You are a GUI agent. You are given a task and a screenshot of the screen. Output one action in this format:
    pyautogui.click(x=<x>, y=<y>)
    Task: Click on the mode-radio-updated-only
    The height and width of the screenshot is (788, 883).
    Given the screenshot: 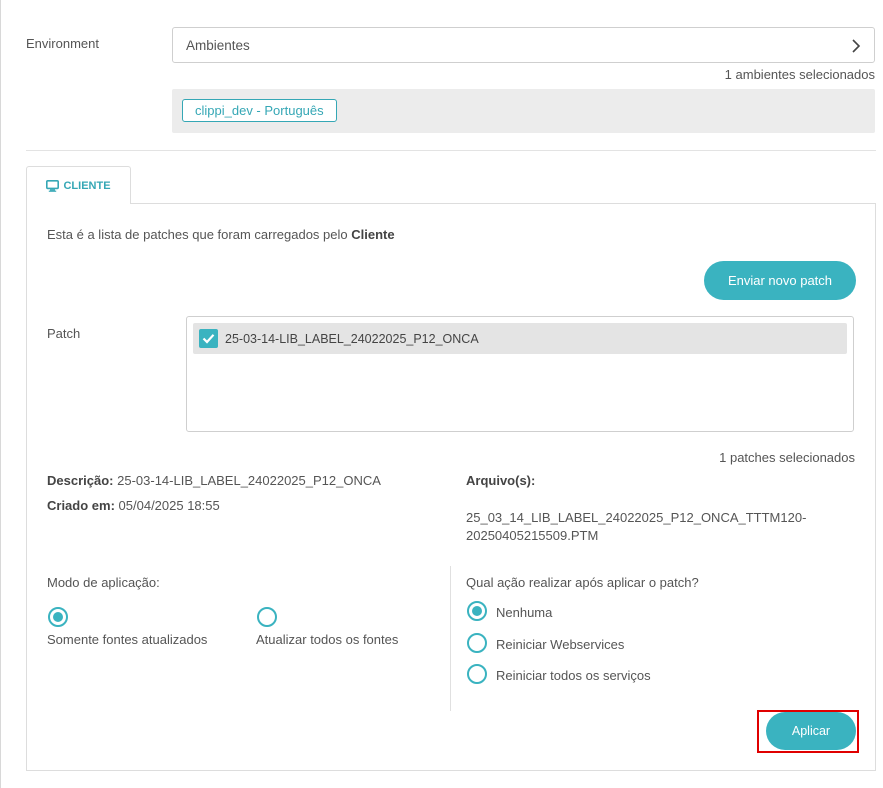 What is the action you would take?
    pyautogui.click(x=58, y=617)
    